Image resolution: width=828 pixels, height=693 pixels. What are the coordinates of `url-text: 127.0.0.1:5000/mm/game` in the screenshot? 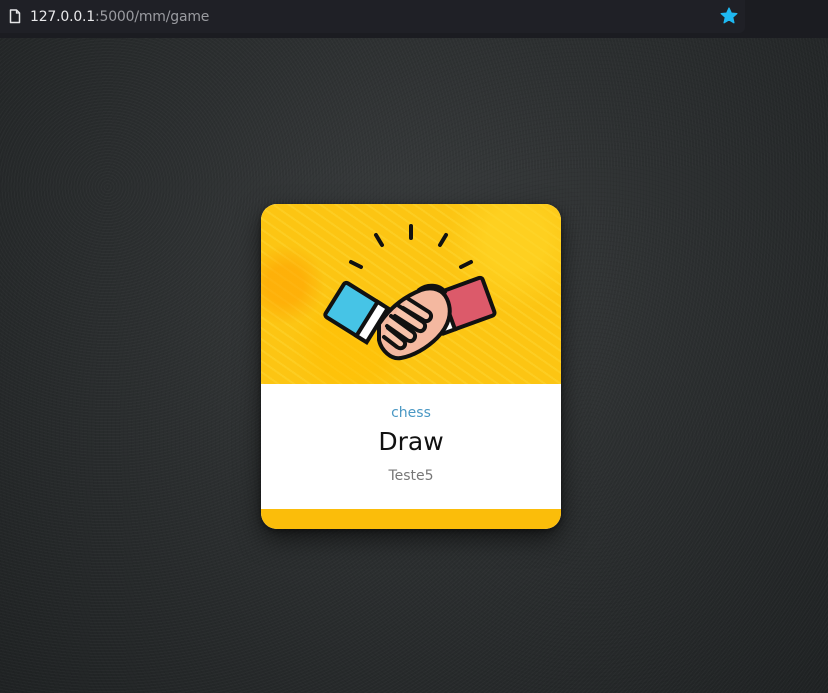 It's located at (119, 17).